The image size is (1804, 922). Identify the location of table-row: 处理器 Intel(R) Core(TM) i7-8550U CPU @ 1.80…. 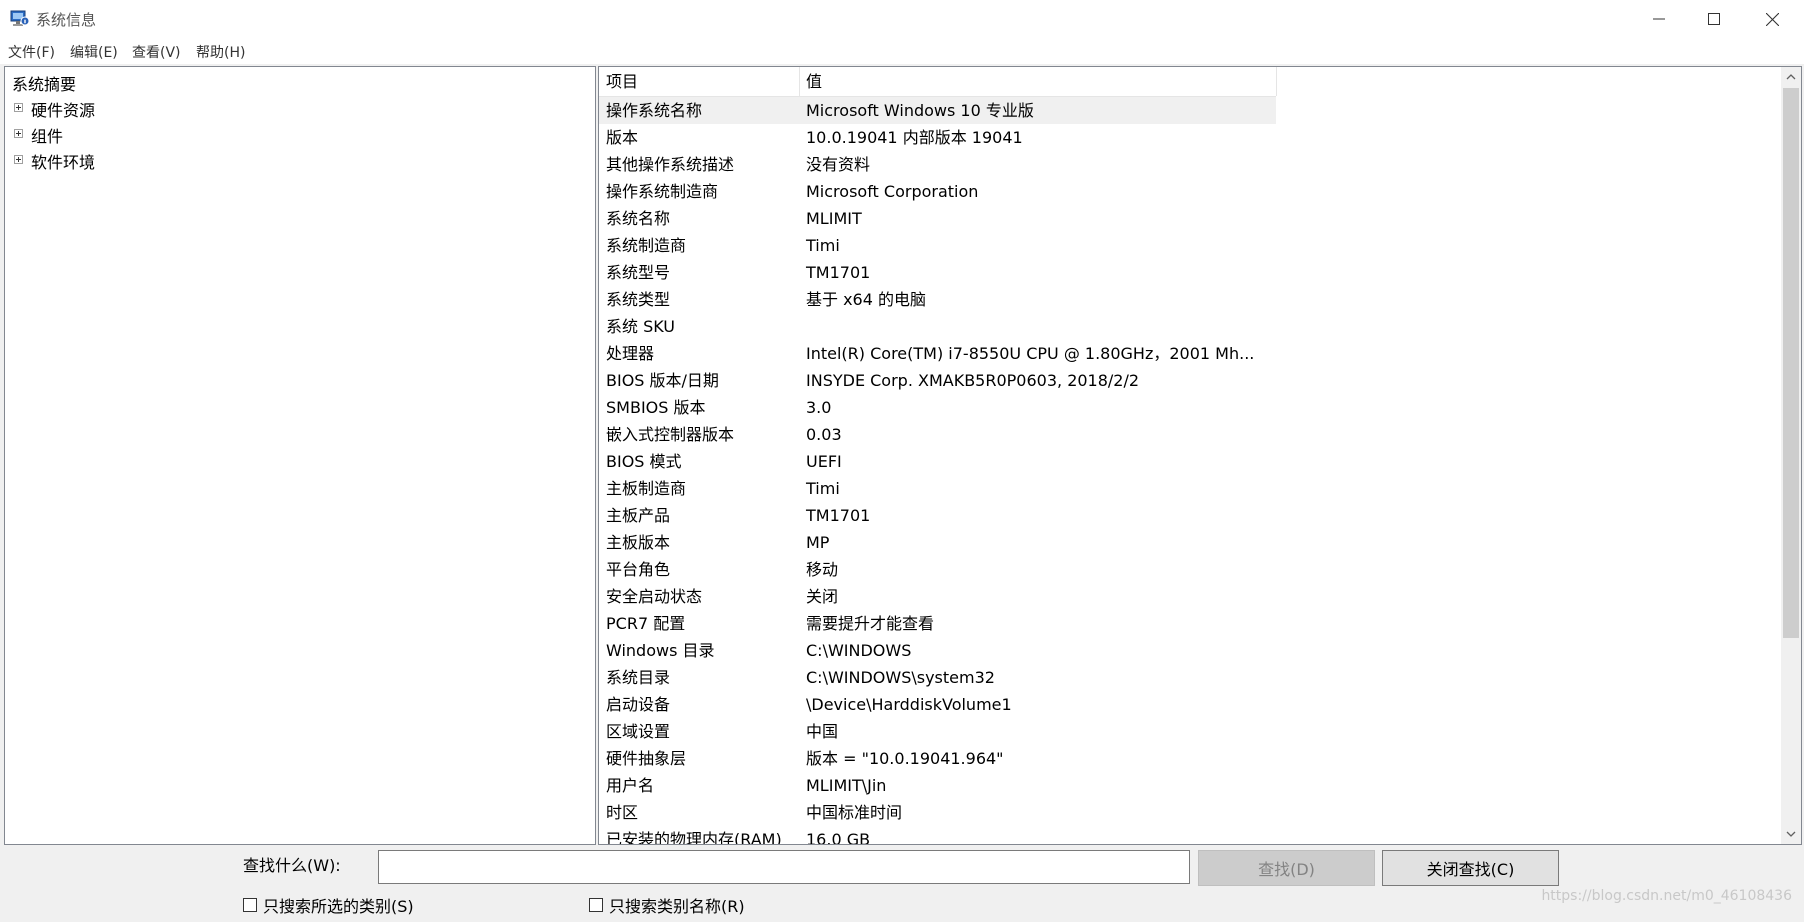
(1184, 353).